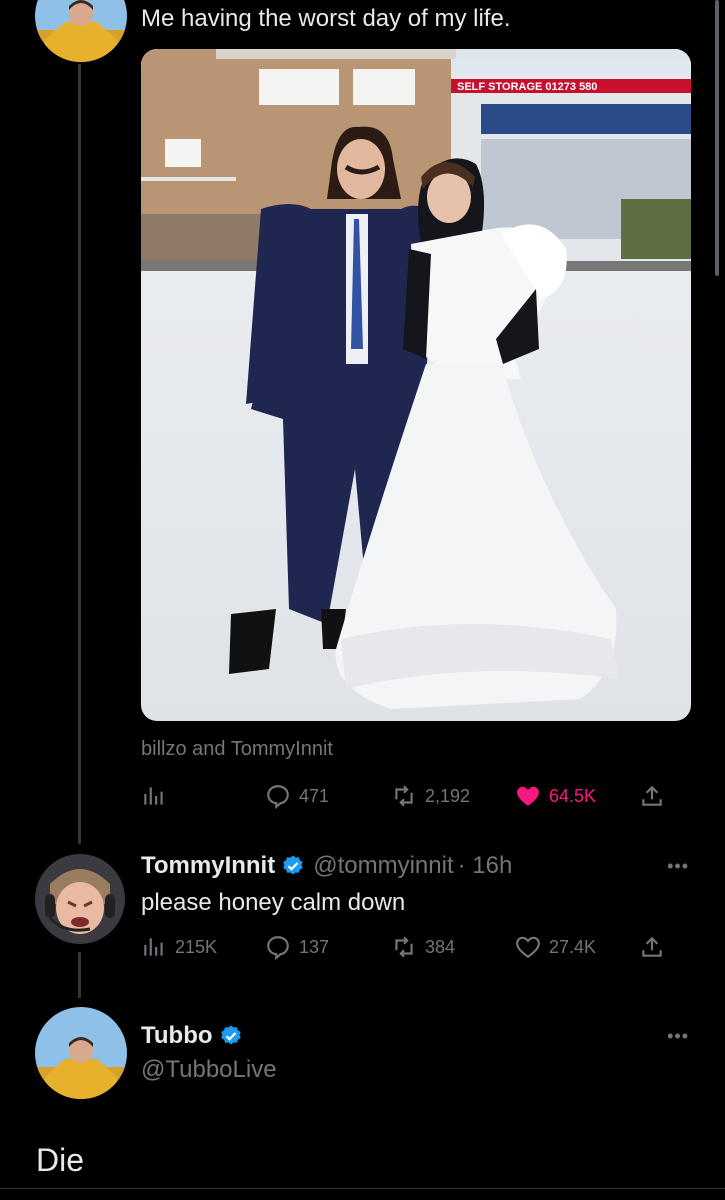 This screenshot has width=725, height=1200. What do you see at coordinates (80, 899) in the screenshot?
I see `avatar-tommyinnit` at bounding box center [80, 899].